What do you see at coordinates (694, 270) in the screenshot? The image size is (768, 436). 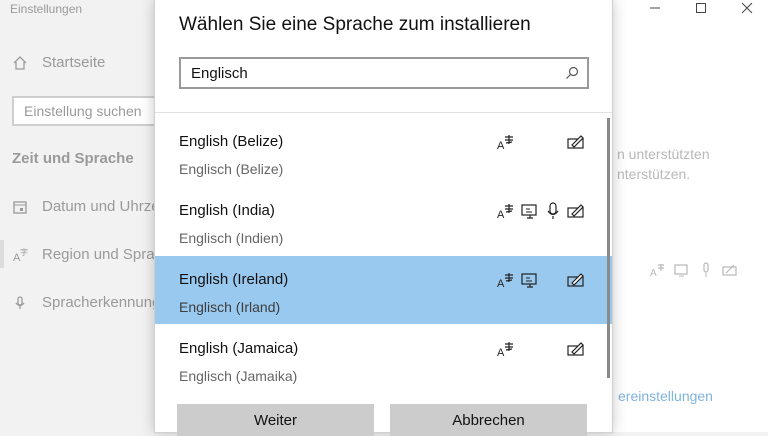 I see `background-feature-icons: A` at bounding box center [694, 270].